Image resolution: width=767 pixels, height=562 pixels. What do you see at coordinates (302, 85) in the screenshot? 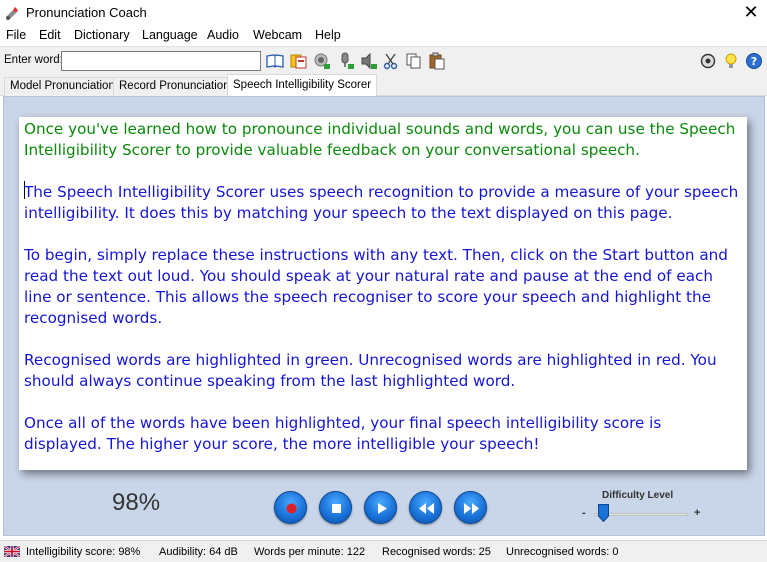
I see `tab-speech-intelligibility-scorer: Speech Intelligibility Scorer` at bounding box center [302, 85].